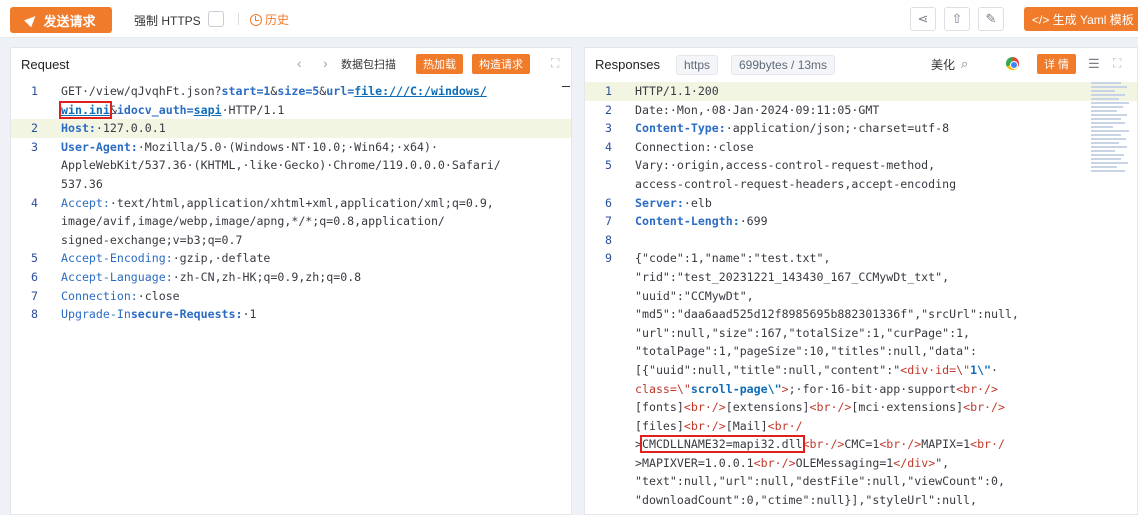 The image size is (1138, 515). Describe the element at coordinates (152, 239) in the screenshot. I see `line-content: signed-exchange;v=b3;q=0.7` at that location.